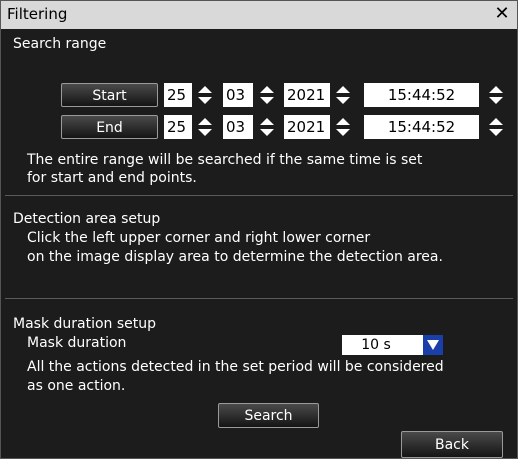  What do you see at coordinates (268, 415) in the screenshot?
I see `search-button: Search` at bounding box center [268, 415].